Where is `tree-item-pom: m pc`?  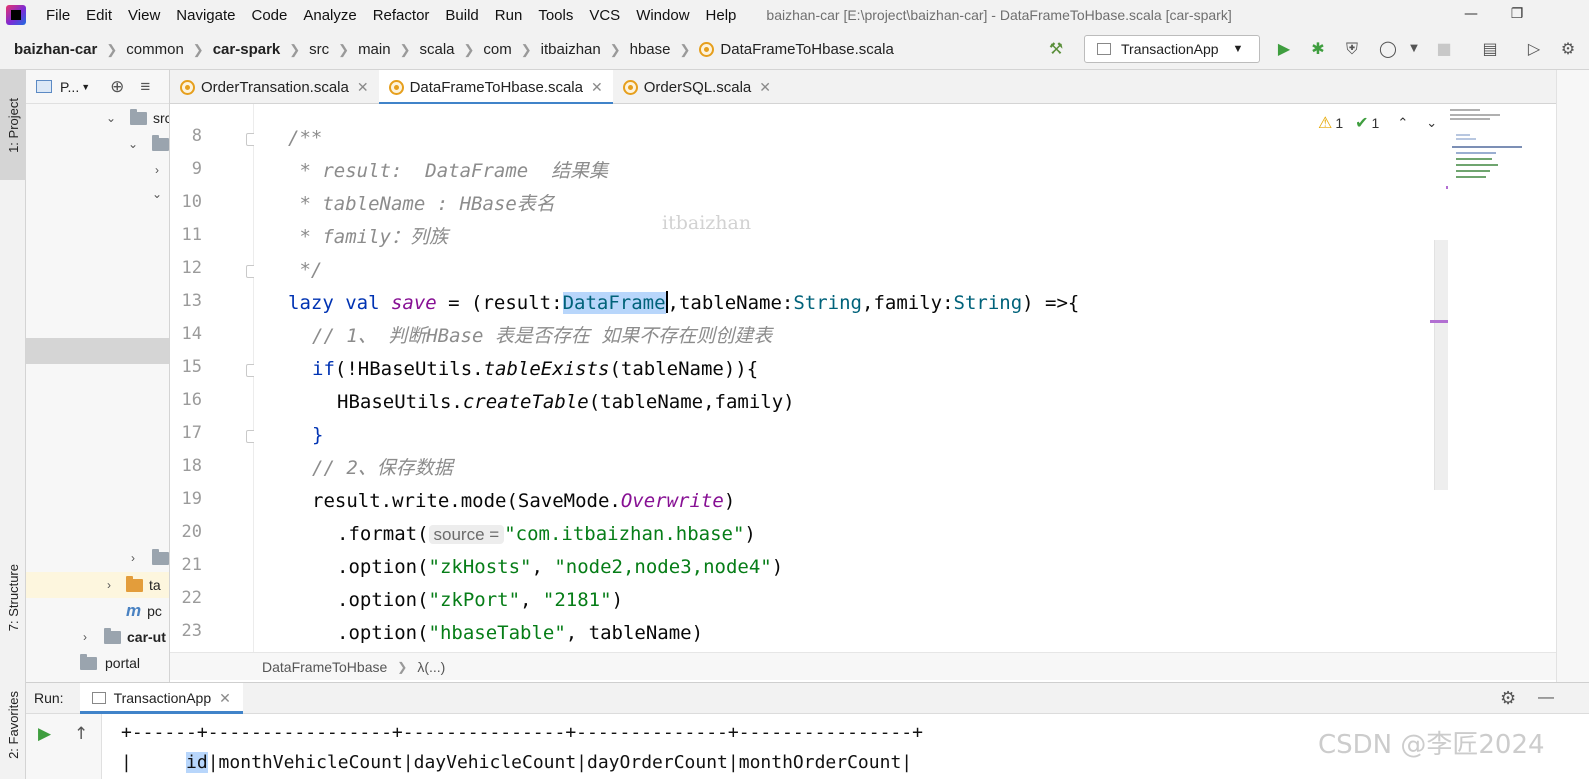 tree-item-pom: m pc is located at coordinates (144, 611).